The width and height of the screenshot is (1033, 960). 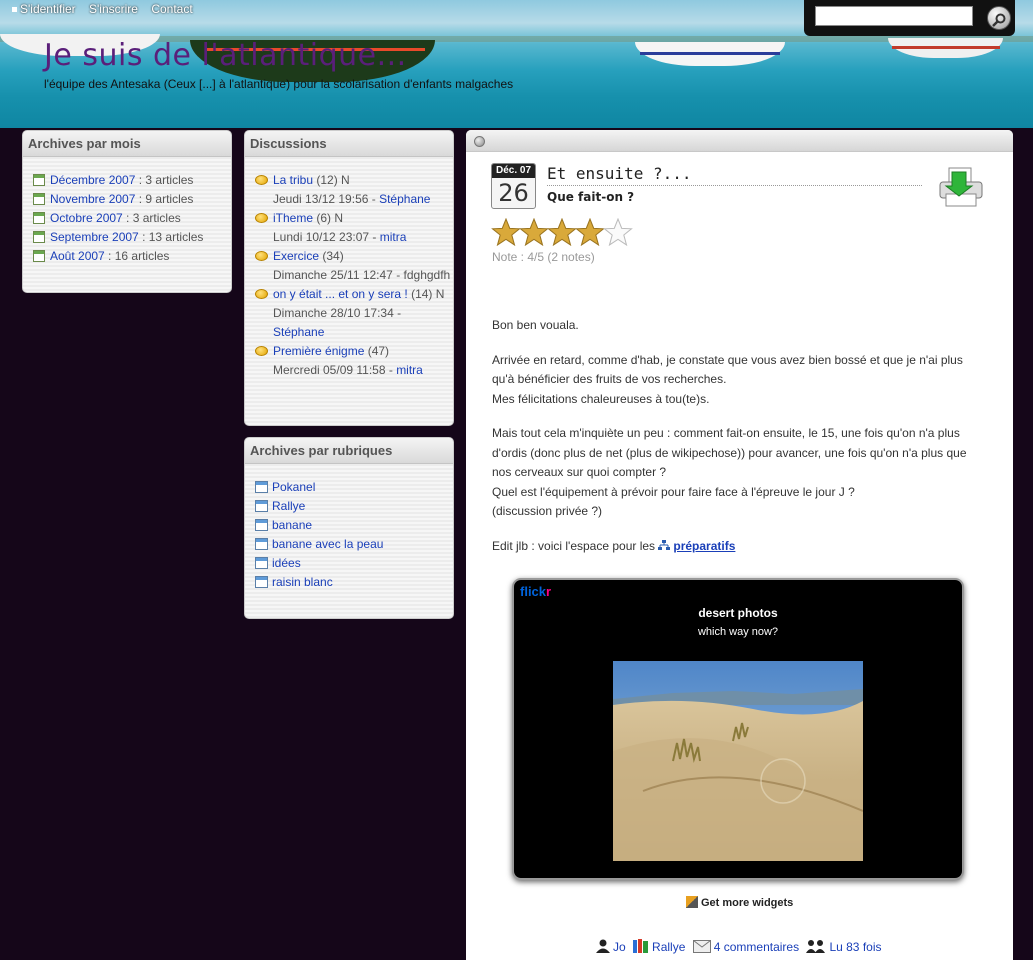 I want to click on panel-button-icon, so click(x=479, y=141).